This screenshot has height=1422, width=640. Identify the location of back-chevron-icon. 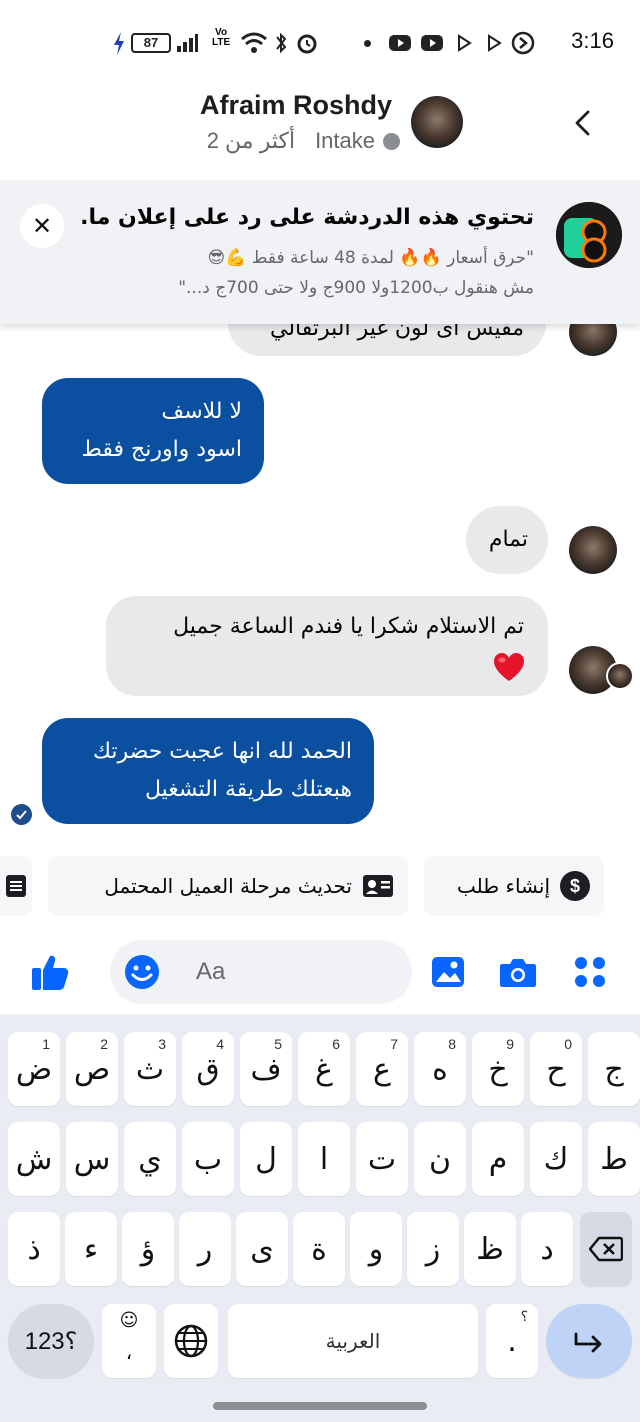
(583, 123).